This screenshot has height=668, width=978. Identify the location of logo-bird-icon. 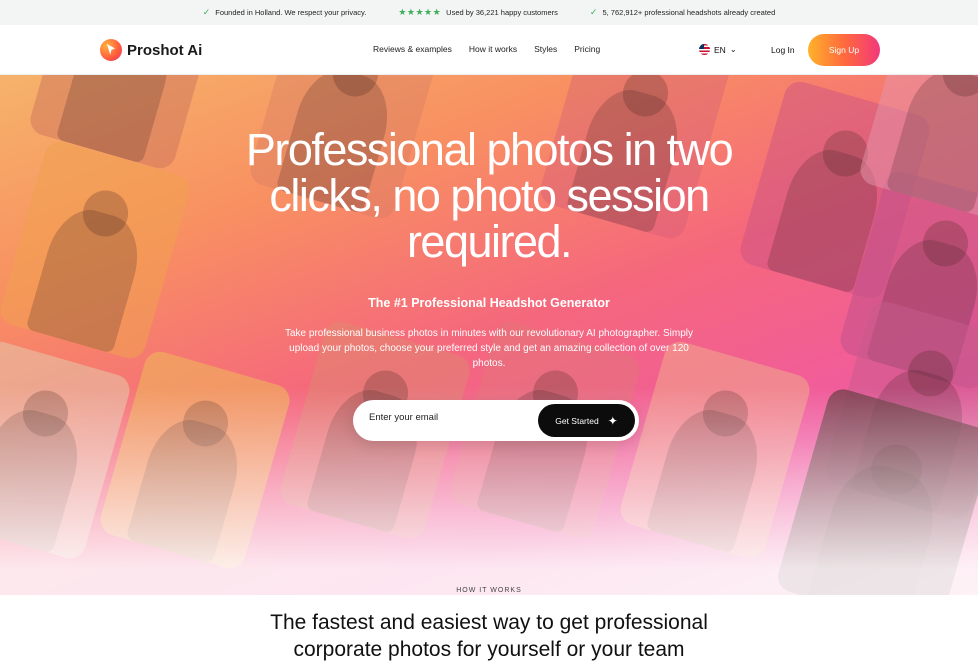
(111, 50).